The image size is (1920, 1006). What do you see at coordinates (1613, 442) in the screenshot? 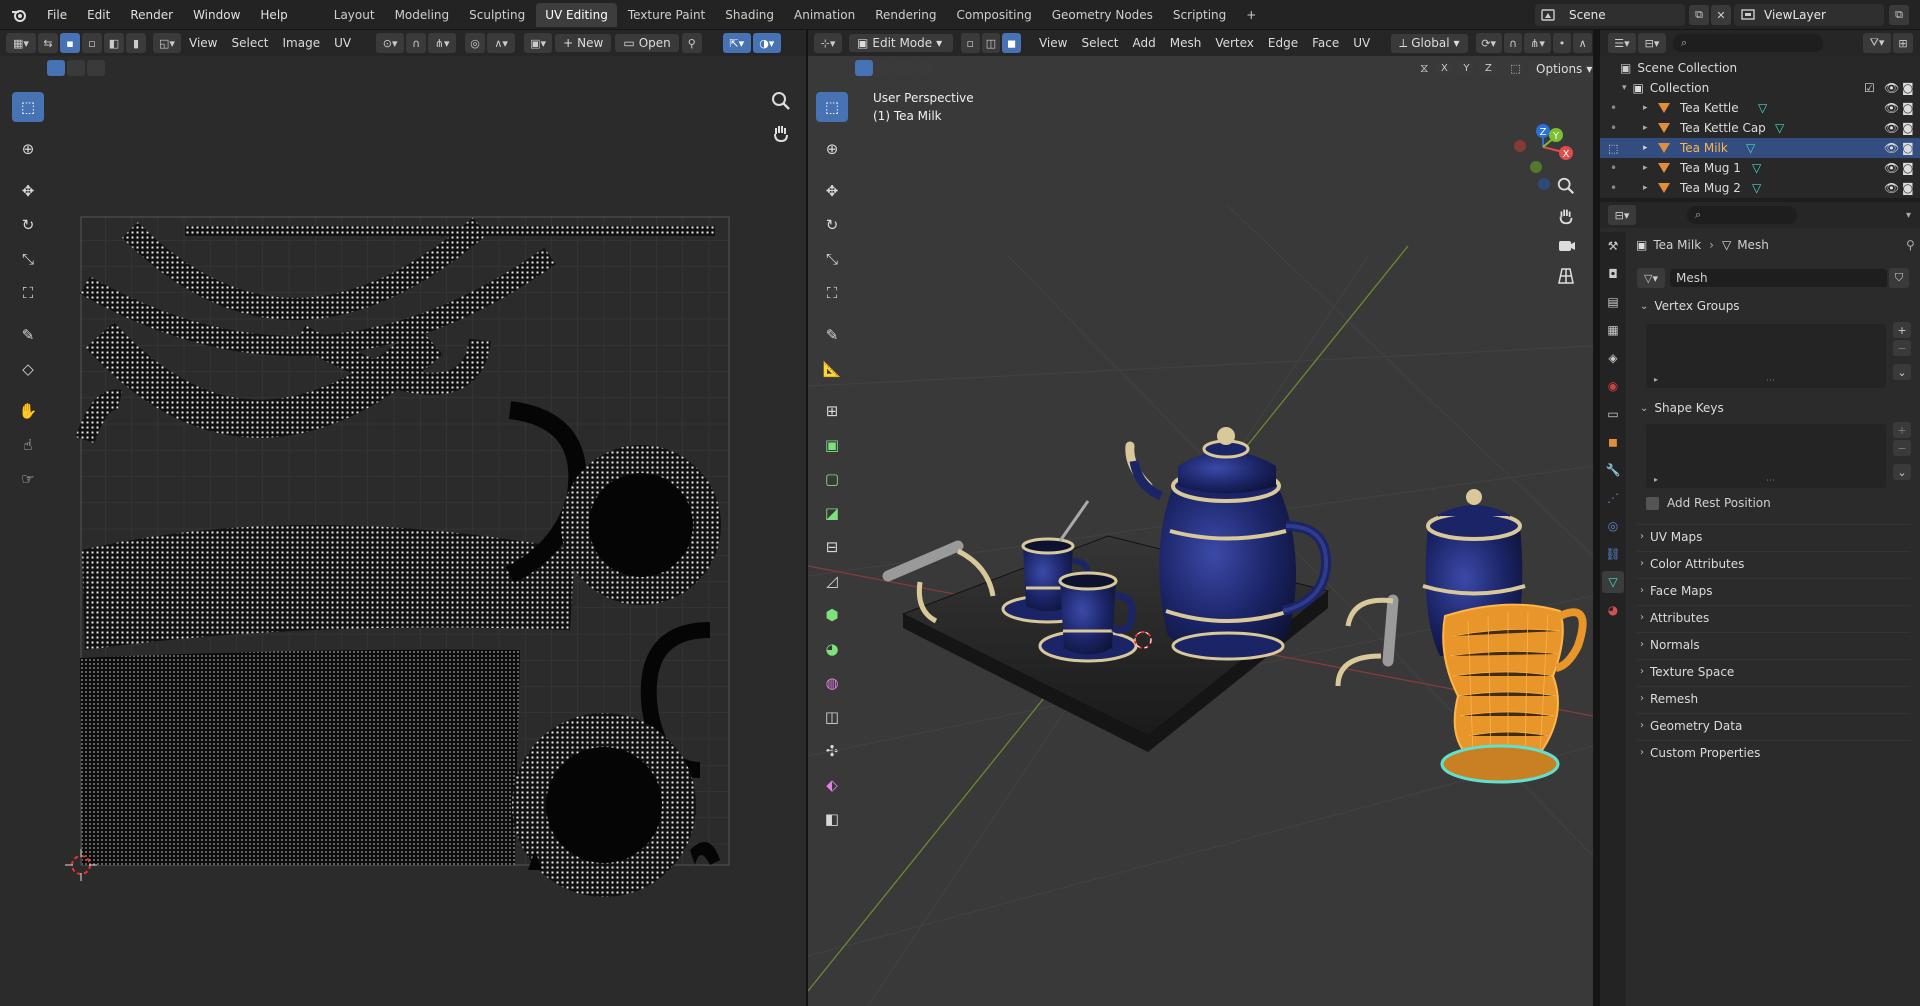
I see `object-tab-icon: ◼` at bounding box center [1613, 442].